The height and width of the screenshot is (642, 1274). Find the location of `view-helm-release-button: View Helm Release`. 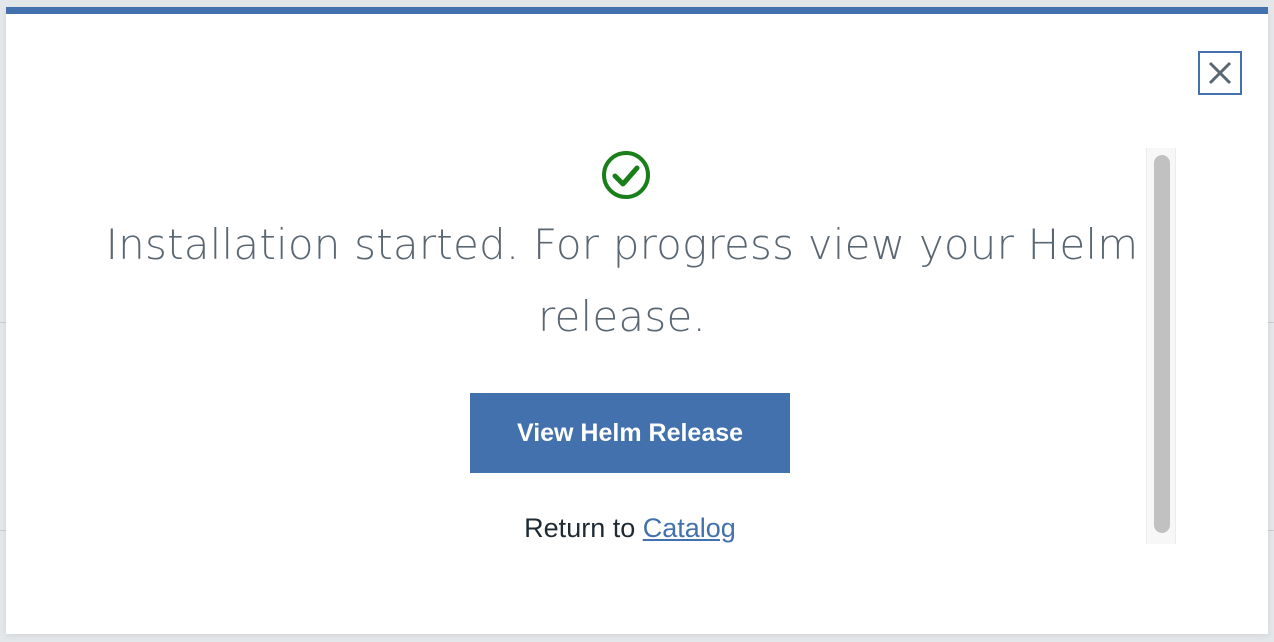

view-helm-release-button: View Helm Release is located at coordinates (630, 433).